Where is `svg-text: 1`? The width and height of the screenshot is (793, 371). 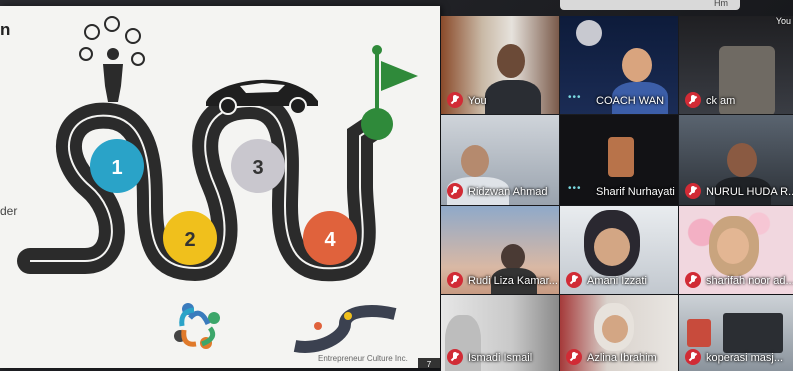
svg-text: 1 is located at coordinates (116, 168).